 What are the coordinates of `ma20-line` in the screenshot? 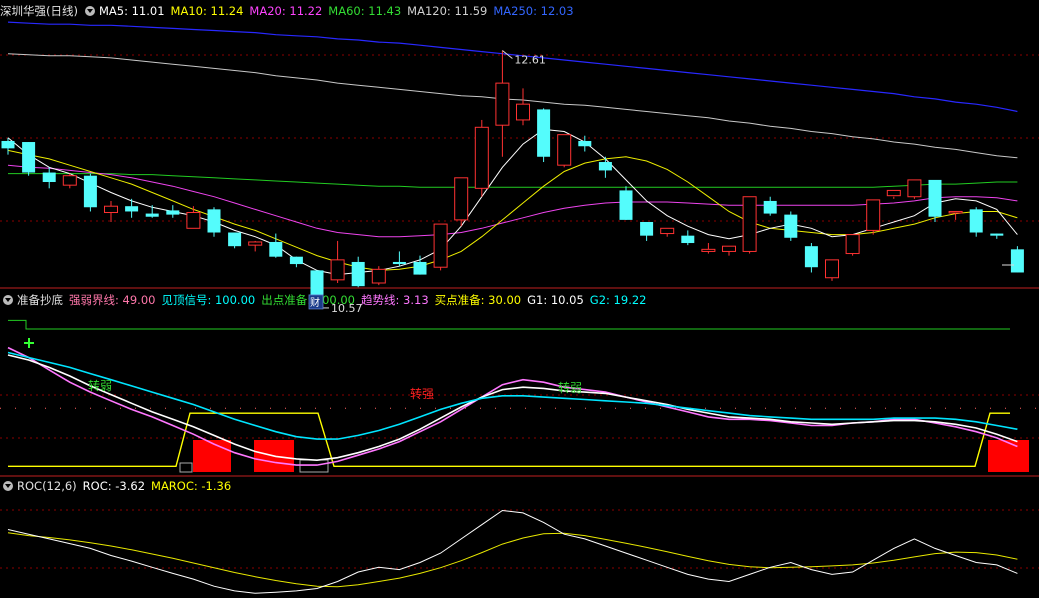 It's located at (512, 201).